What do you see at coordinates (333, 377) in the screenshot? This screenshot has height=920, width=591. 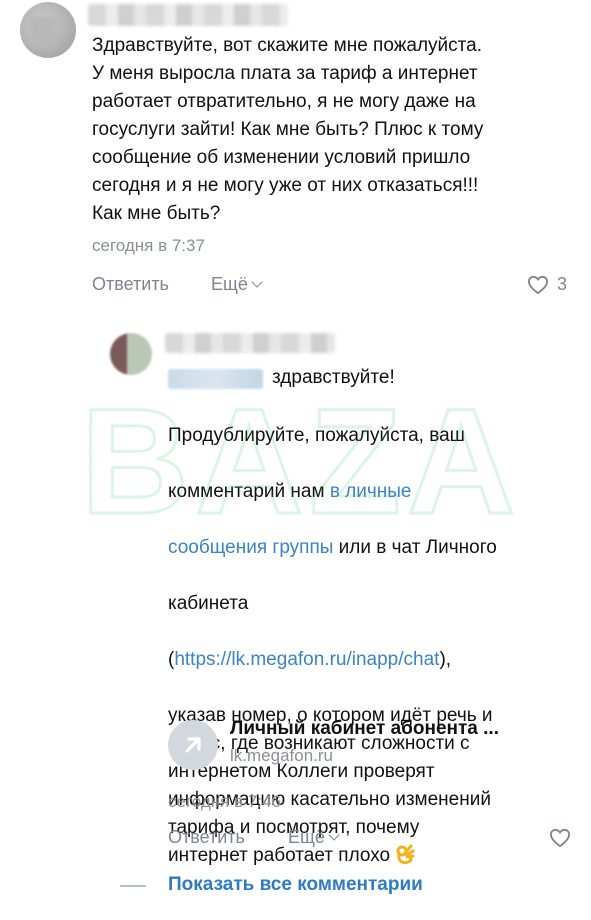 I see `reply-greeting: здравствуйте!` at bounding box center [333, 377].